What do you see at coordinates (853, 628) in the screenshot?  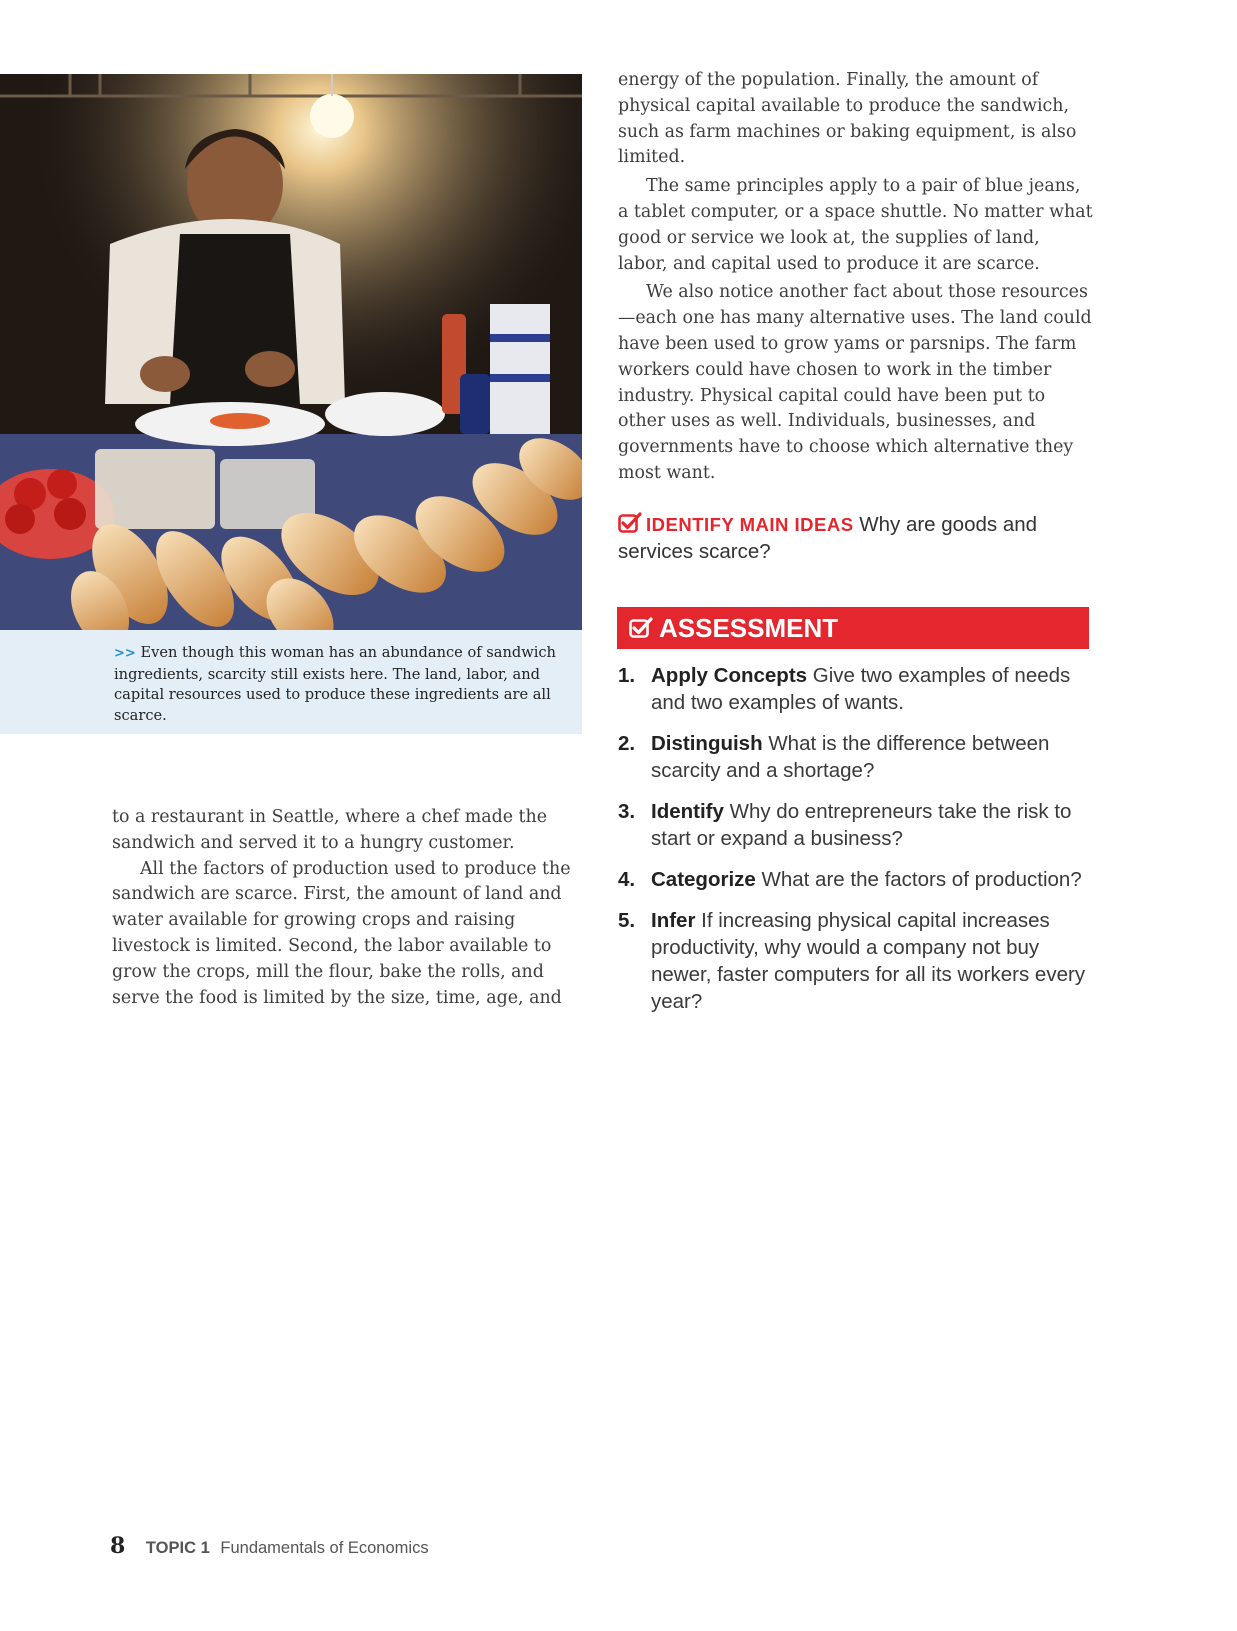 I see `assessment-header: ASSESSMENT` at bounding box center [853, 628].